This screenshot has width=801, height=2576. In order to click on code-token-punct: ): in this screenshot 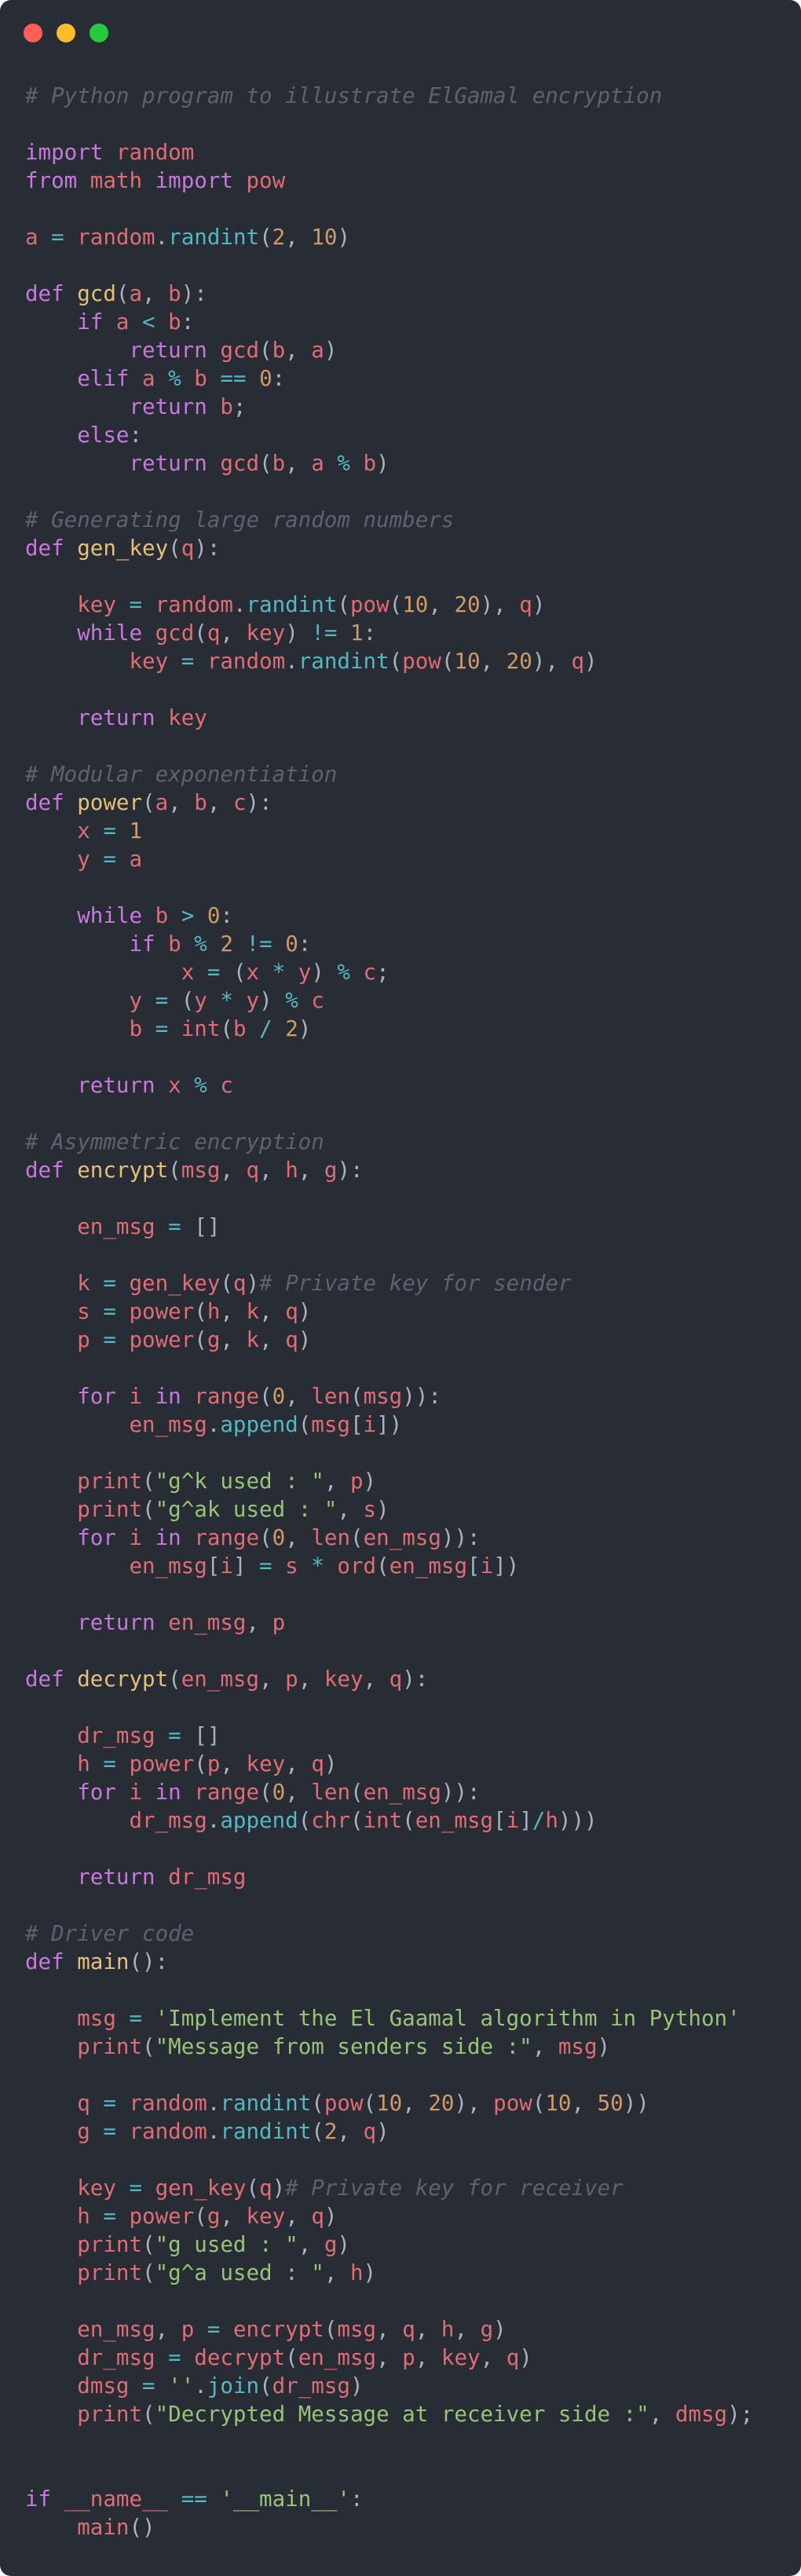, I will do `click(194, 294)`.